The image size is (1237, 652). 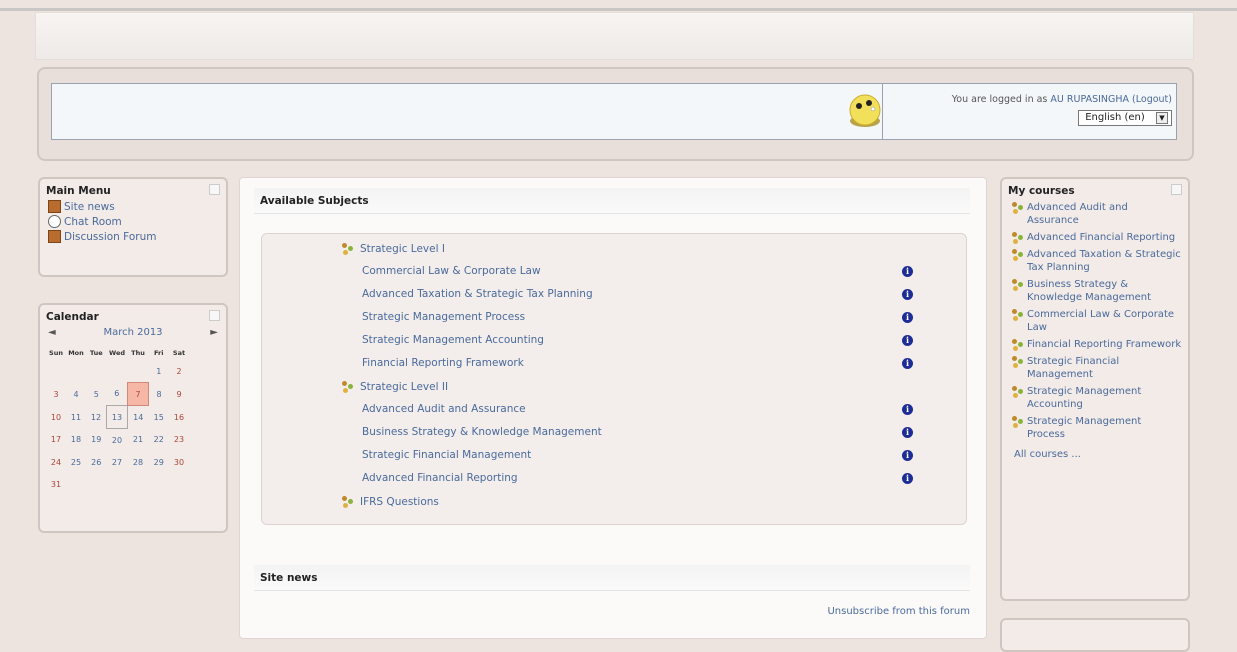 I want to click on news-icon, so click(x=54, y=206).